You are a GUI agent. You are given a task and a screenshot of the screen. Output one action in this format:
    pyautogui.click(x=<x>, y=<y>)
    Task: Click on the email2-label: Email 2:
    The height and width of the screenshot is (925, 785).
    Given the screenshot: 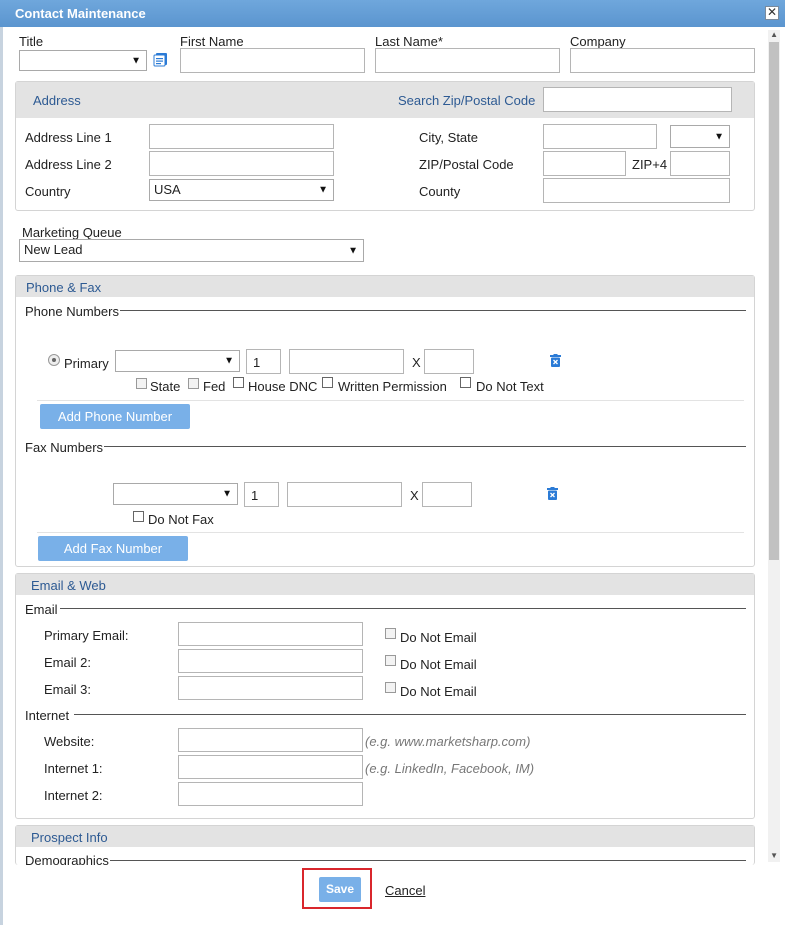 What is the action you would take?
    pyautogui.click(x=67, y=662)
    